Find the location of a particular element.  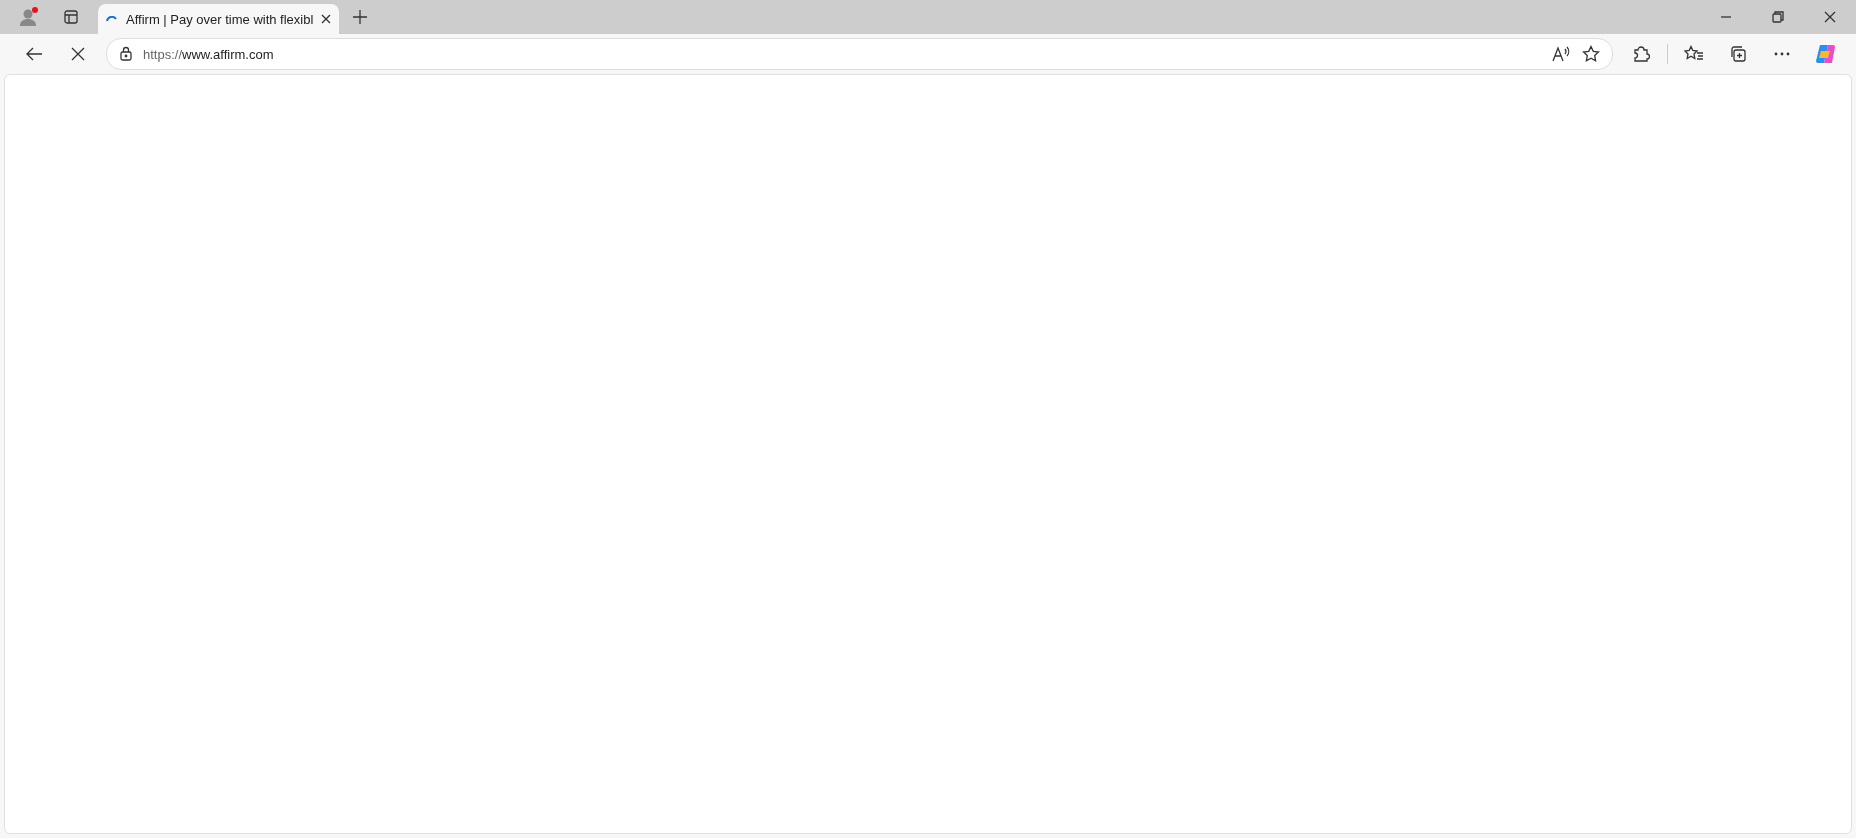

back-arrow-icon is located at coordinates (34, 54).